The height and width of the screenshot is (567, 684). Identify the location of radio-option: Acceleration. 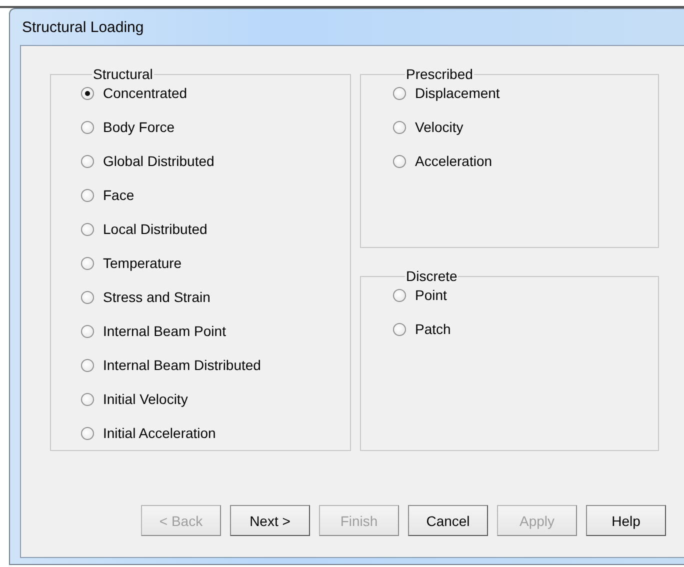
(442, 161).